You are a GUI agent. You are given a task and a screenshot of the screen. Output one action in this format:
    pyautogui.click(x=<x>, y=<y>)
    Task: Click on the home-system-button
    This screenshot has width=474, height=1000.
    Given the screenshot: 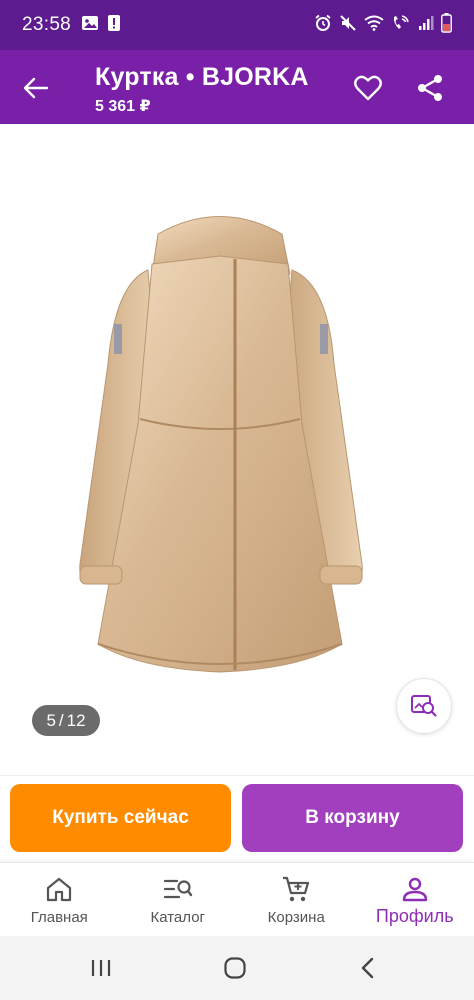 What is the action you would take?
    pyautogui.click(x=235, y=968)
    